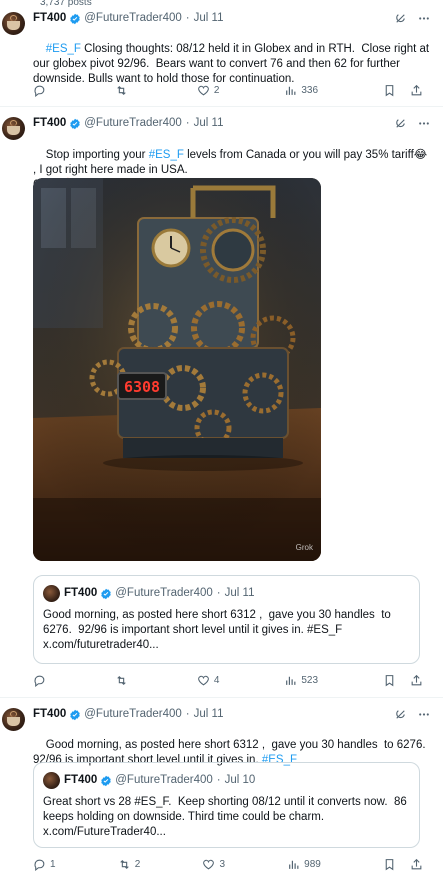 This screenshot has height=873, width=443. What do you see at coordinates (137, 864) in the screenshot?
I see `repost-count: 2` at bounding box center [137, 864].